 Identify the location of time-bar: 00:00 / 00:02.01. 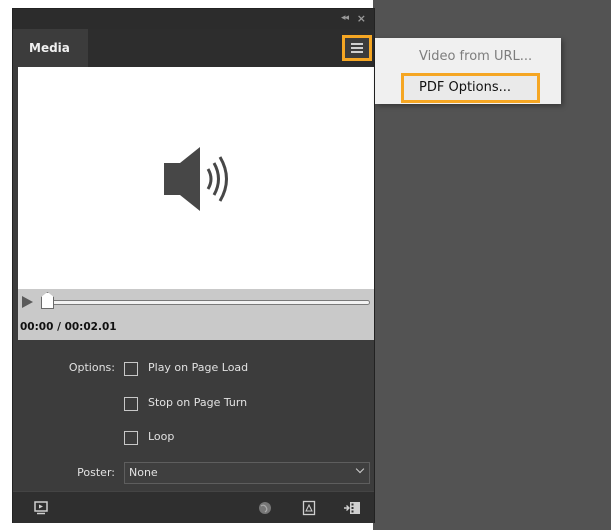
(196, 327).